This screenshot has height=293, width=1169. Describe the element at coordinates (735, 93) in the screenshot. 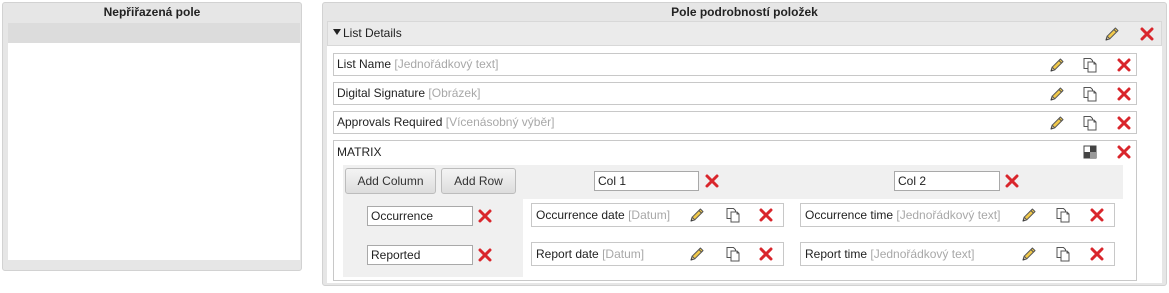

I see `field-row-digital-signature: Digital Signature [Obrázek]` at that location.